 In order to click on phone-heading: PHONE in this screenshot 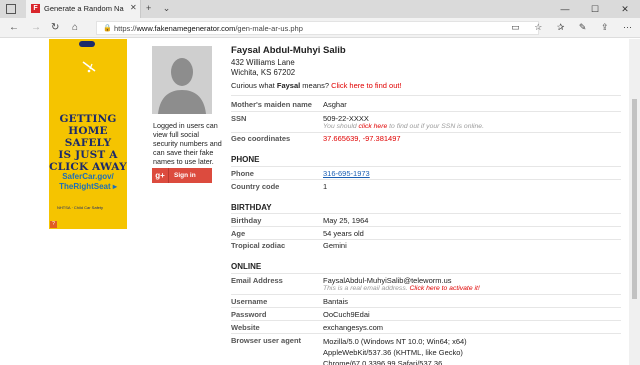, I will do `click(245, 159)`.